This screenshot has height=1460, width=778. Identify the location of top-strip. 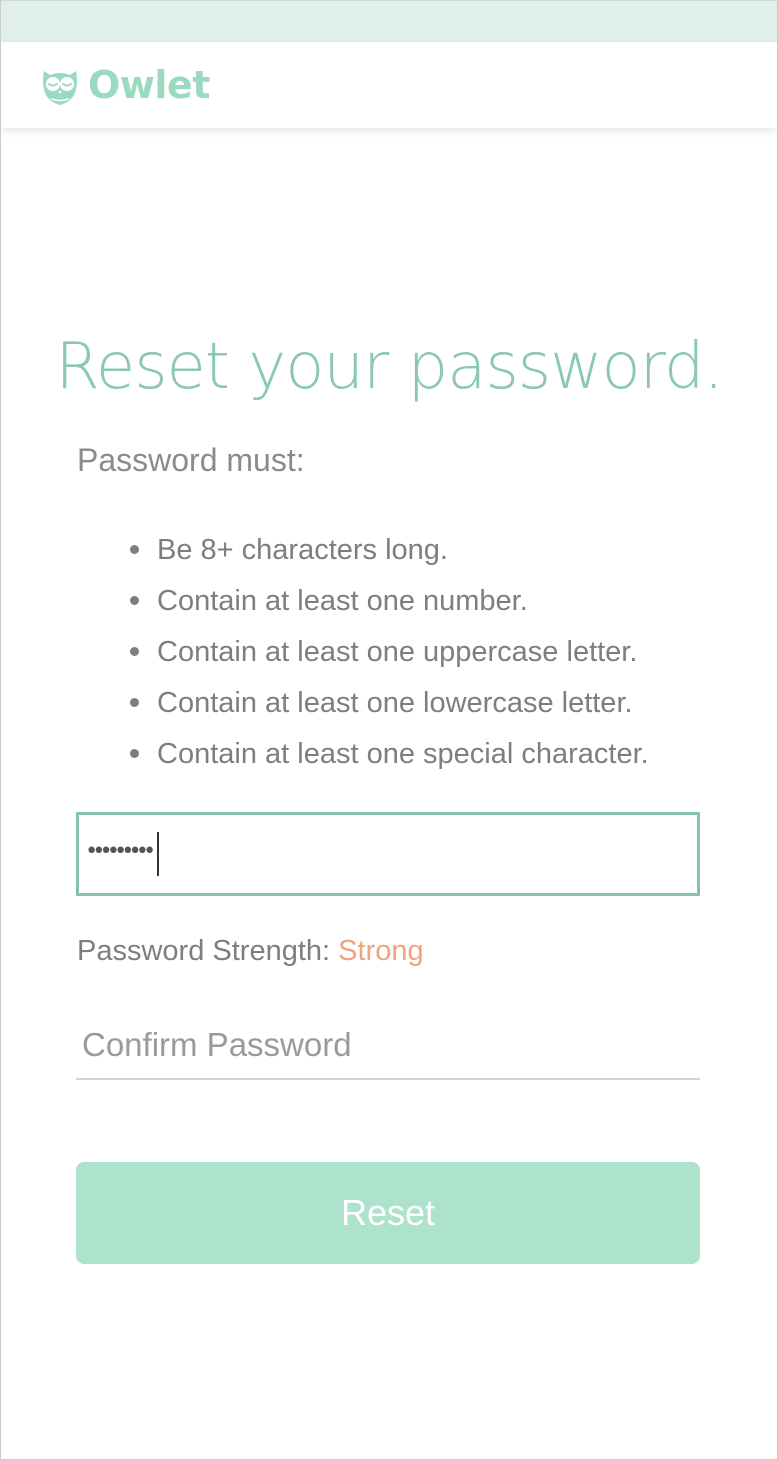
(389, 21).